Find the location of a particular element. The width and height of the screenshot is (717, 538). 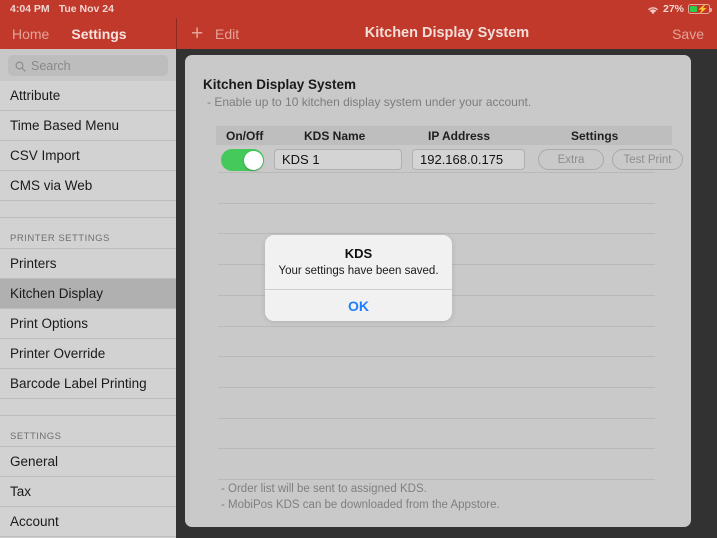

sidebar-navbar: Home Settings is located at coordinates (88, 33).